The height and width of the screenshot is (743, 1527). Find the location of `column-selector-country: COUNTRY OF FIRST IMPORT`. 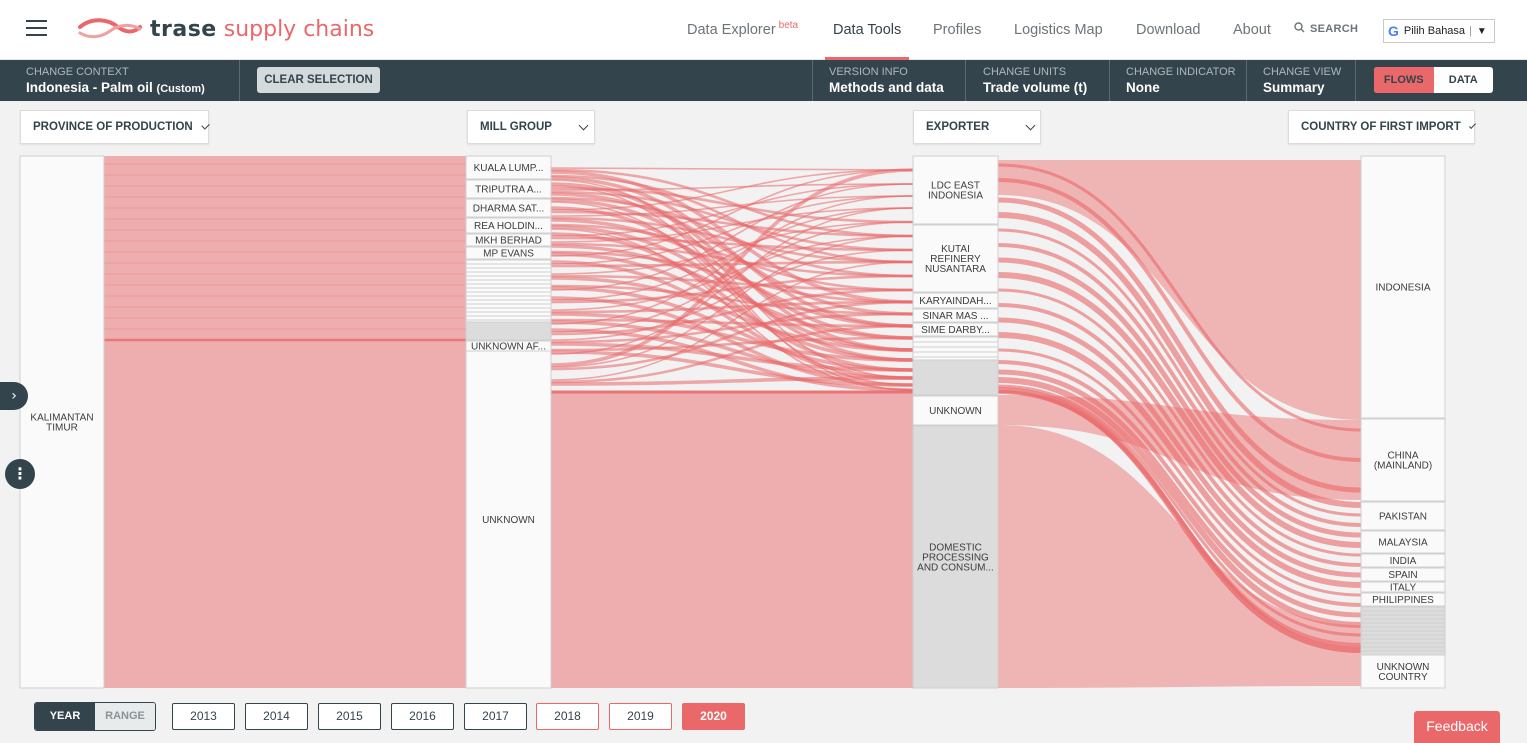

column-selector-country: COUNTRY OF FIRST IMPORT is located at coordinates (1382, 127).